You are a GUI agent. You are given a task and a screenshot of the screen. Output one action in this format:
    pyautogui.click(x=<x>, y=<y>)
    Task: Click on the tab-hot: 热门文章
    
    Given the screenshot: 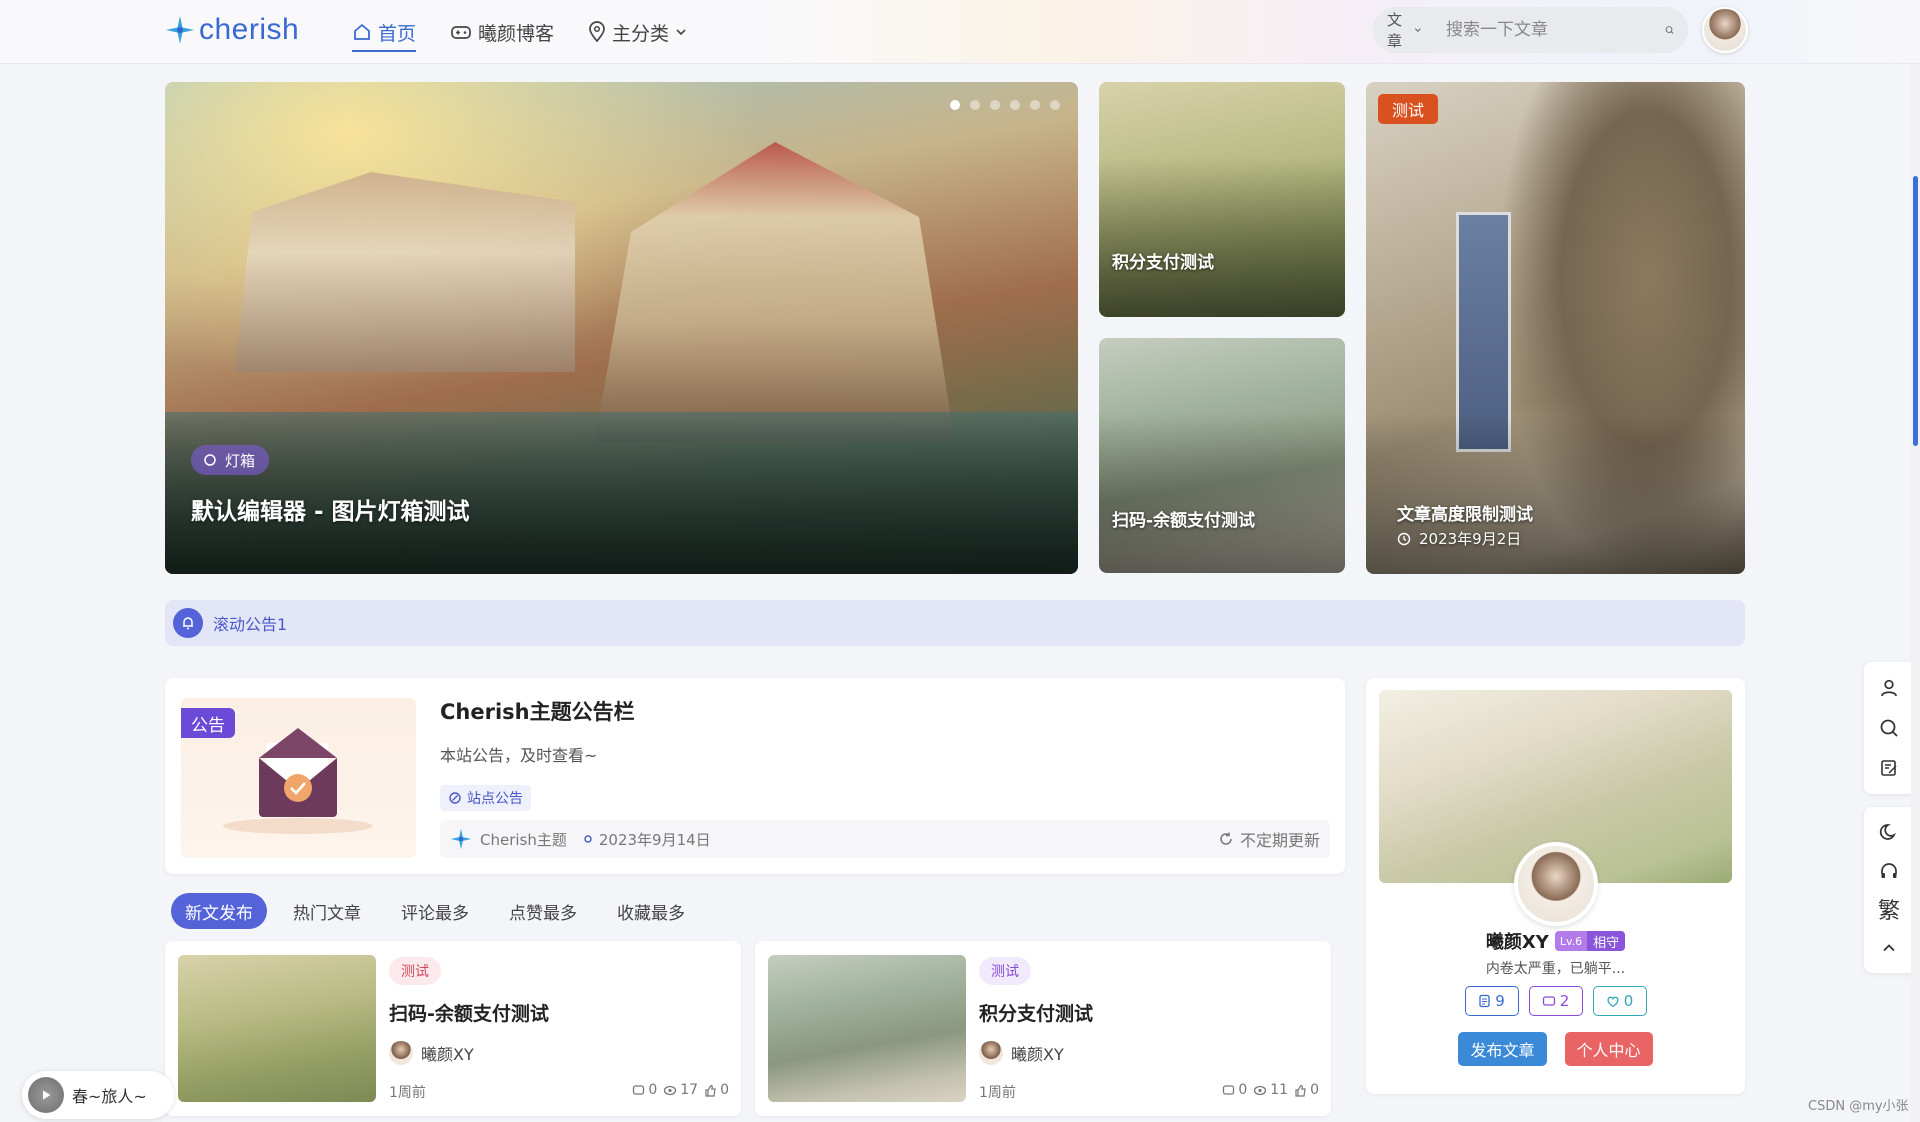 What is the action you would take?
    pyautogui.click(x=327, y=911)
    